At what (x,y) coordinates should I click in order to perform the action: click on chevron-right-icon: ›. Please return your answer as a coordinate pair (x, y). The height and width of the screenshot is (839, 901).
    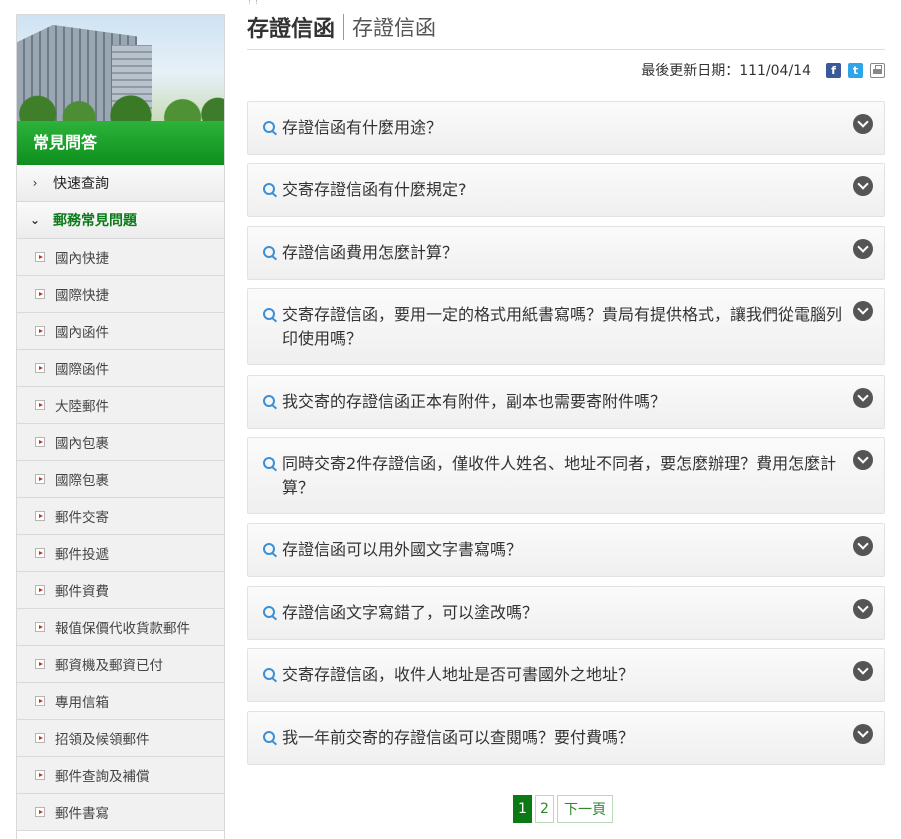
    Looking at the image, I should click on (35, 183).